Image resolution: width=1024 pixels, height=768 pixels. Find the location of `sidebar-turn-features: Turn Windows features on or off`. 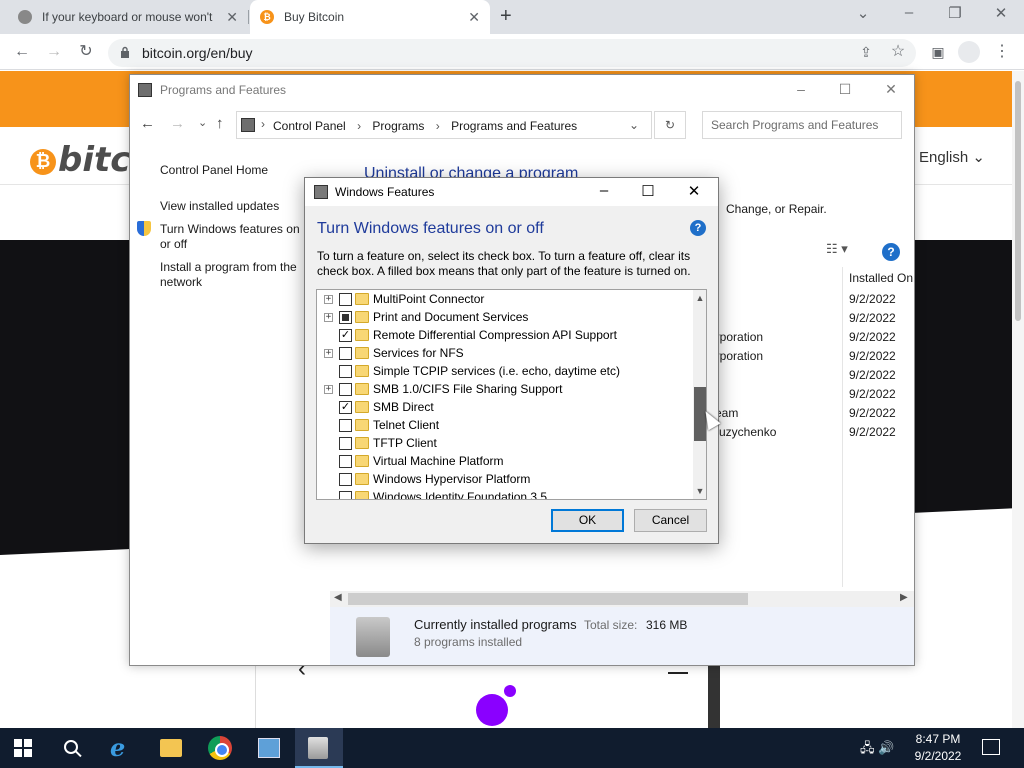

sidebar-turn-features: Turn Windows features on or off is located at coordinates (235, 237).